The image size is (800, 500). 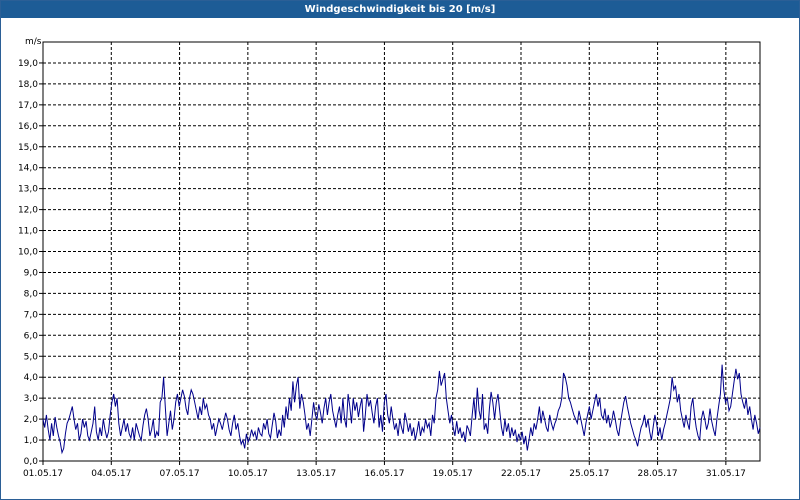 I want to click on y-tick-label: 3,0, so click(x=31, y=399).